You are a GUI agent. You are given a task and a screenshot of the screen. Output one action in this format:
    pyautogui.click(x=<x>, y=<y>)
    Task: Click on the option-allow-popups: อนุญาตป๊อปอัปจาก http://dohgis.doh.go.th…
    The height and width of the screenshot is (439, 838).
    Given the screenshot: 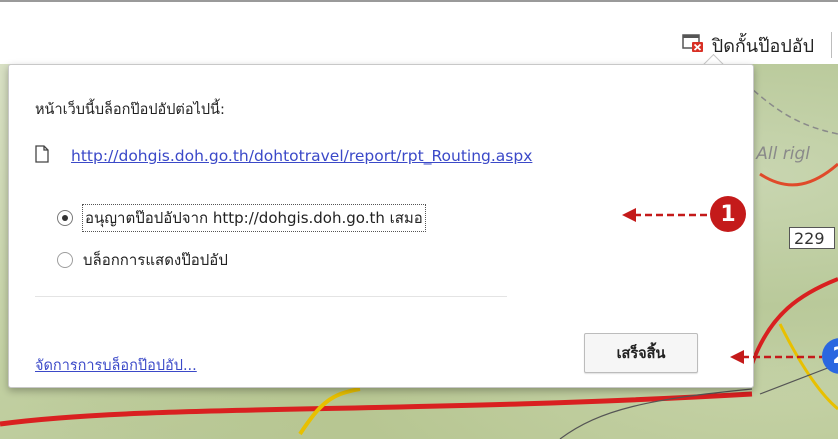 What is the action you would take?
    pyautogui.click(x=241, y=218)
    